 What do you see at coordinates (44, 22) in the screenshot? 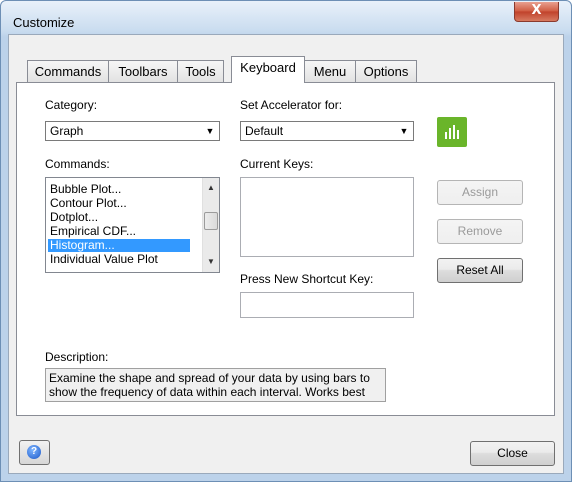
I see `window-title: Customize` at bounding box center [44, 22].